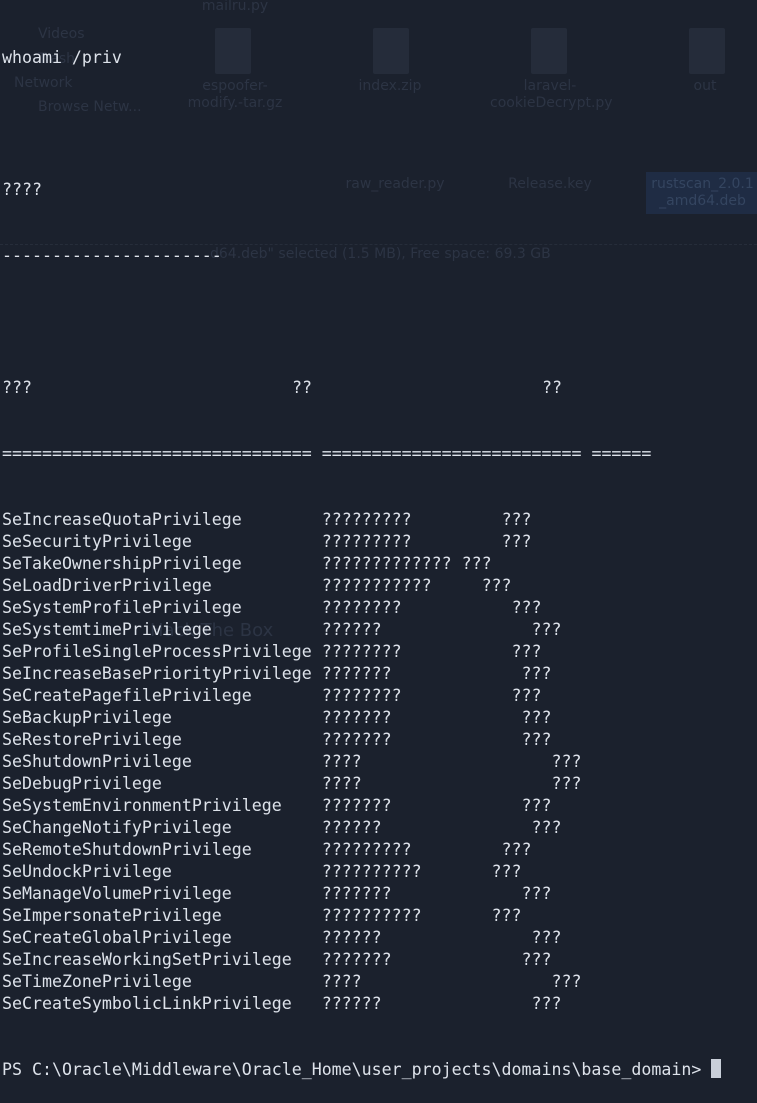 The width and height of the screenshot is (757, 1103). What do you see at coordinates (107, 629) in the screenshot?
I see `privilege-name: SeSystemtimePrivilege` at bounding box center [107, 629].